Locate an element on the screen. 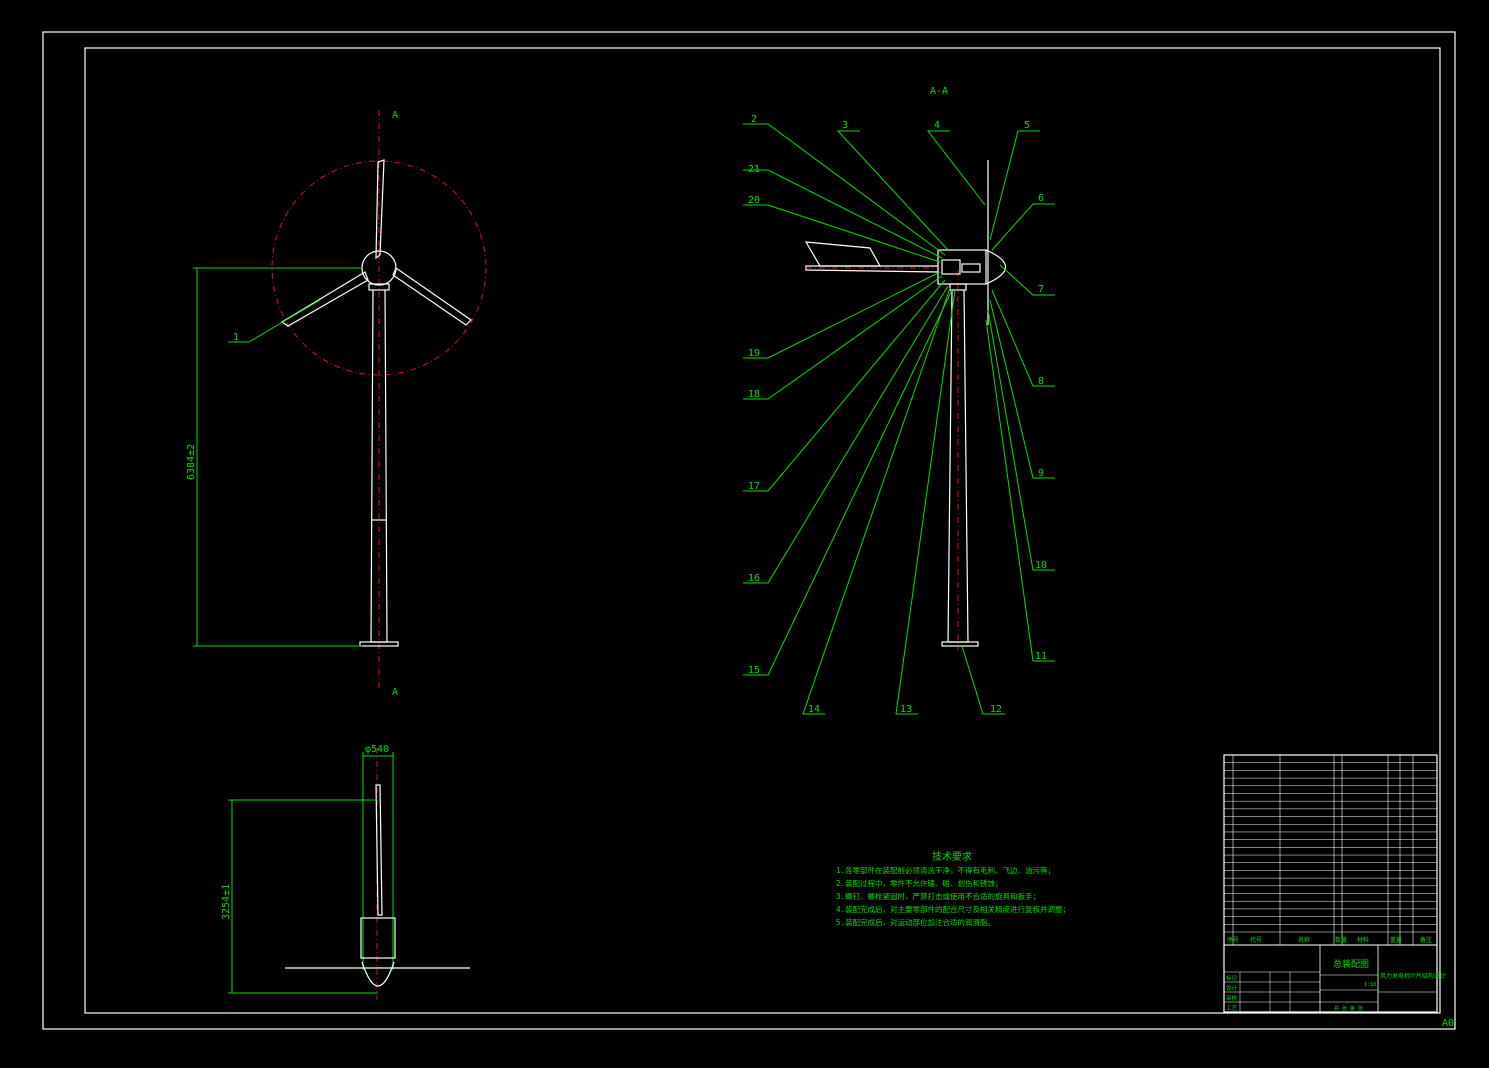 The height and width of the screenshot is (1068, 1489). diameter-dimension-text: φ540 is located at coordinates (377, 749).